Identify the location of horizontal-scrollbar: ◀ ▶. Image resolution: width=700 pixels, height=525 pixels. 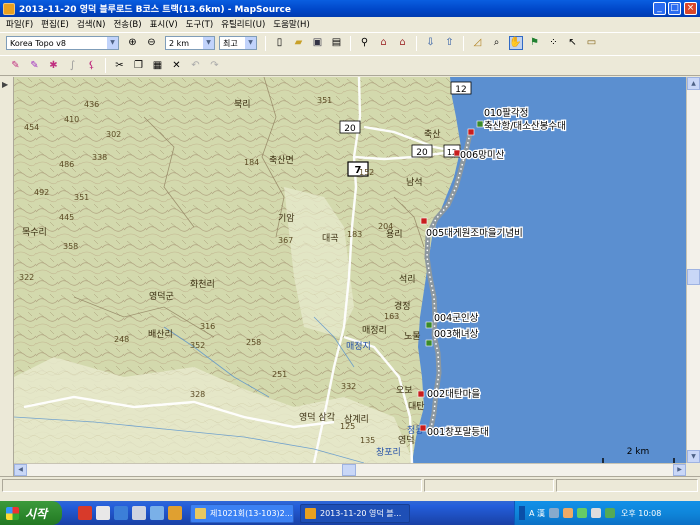
(350, 469).